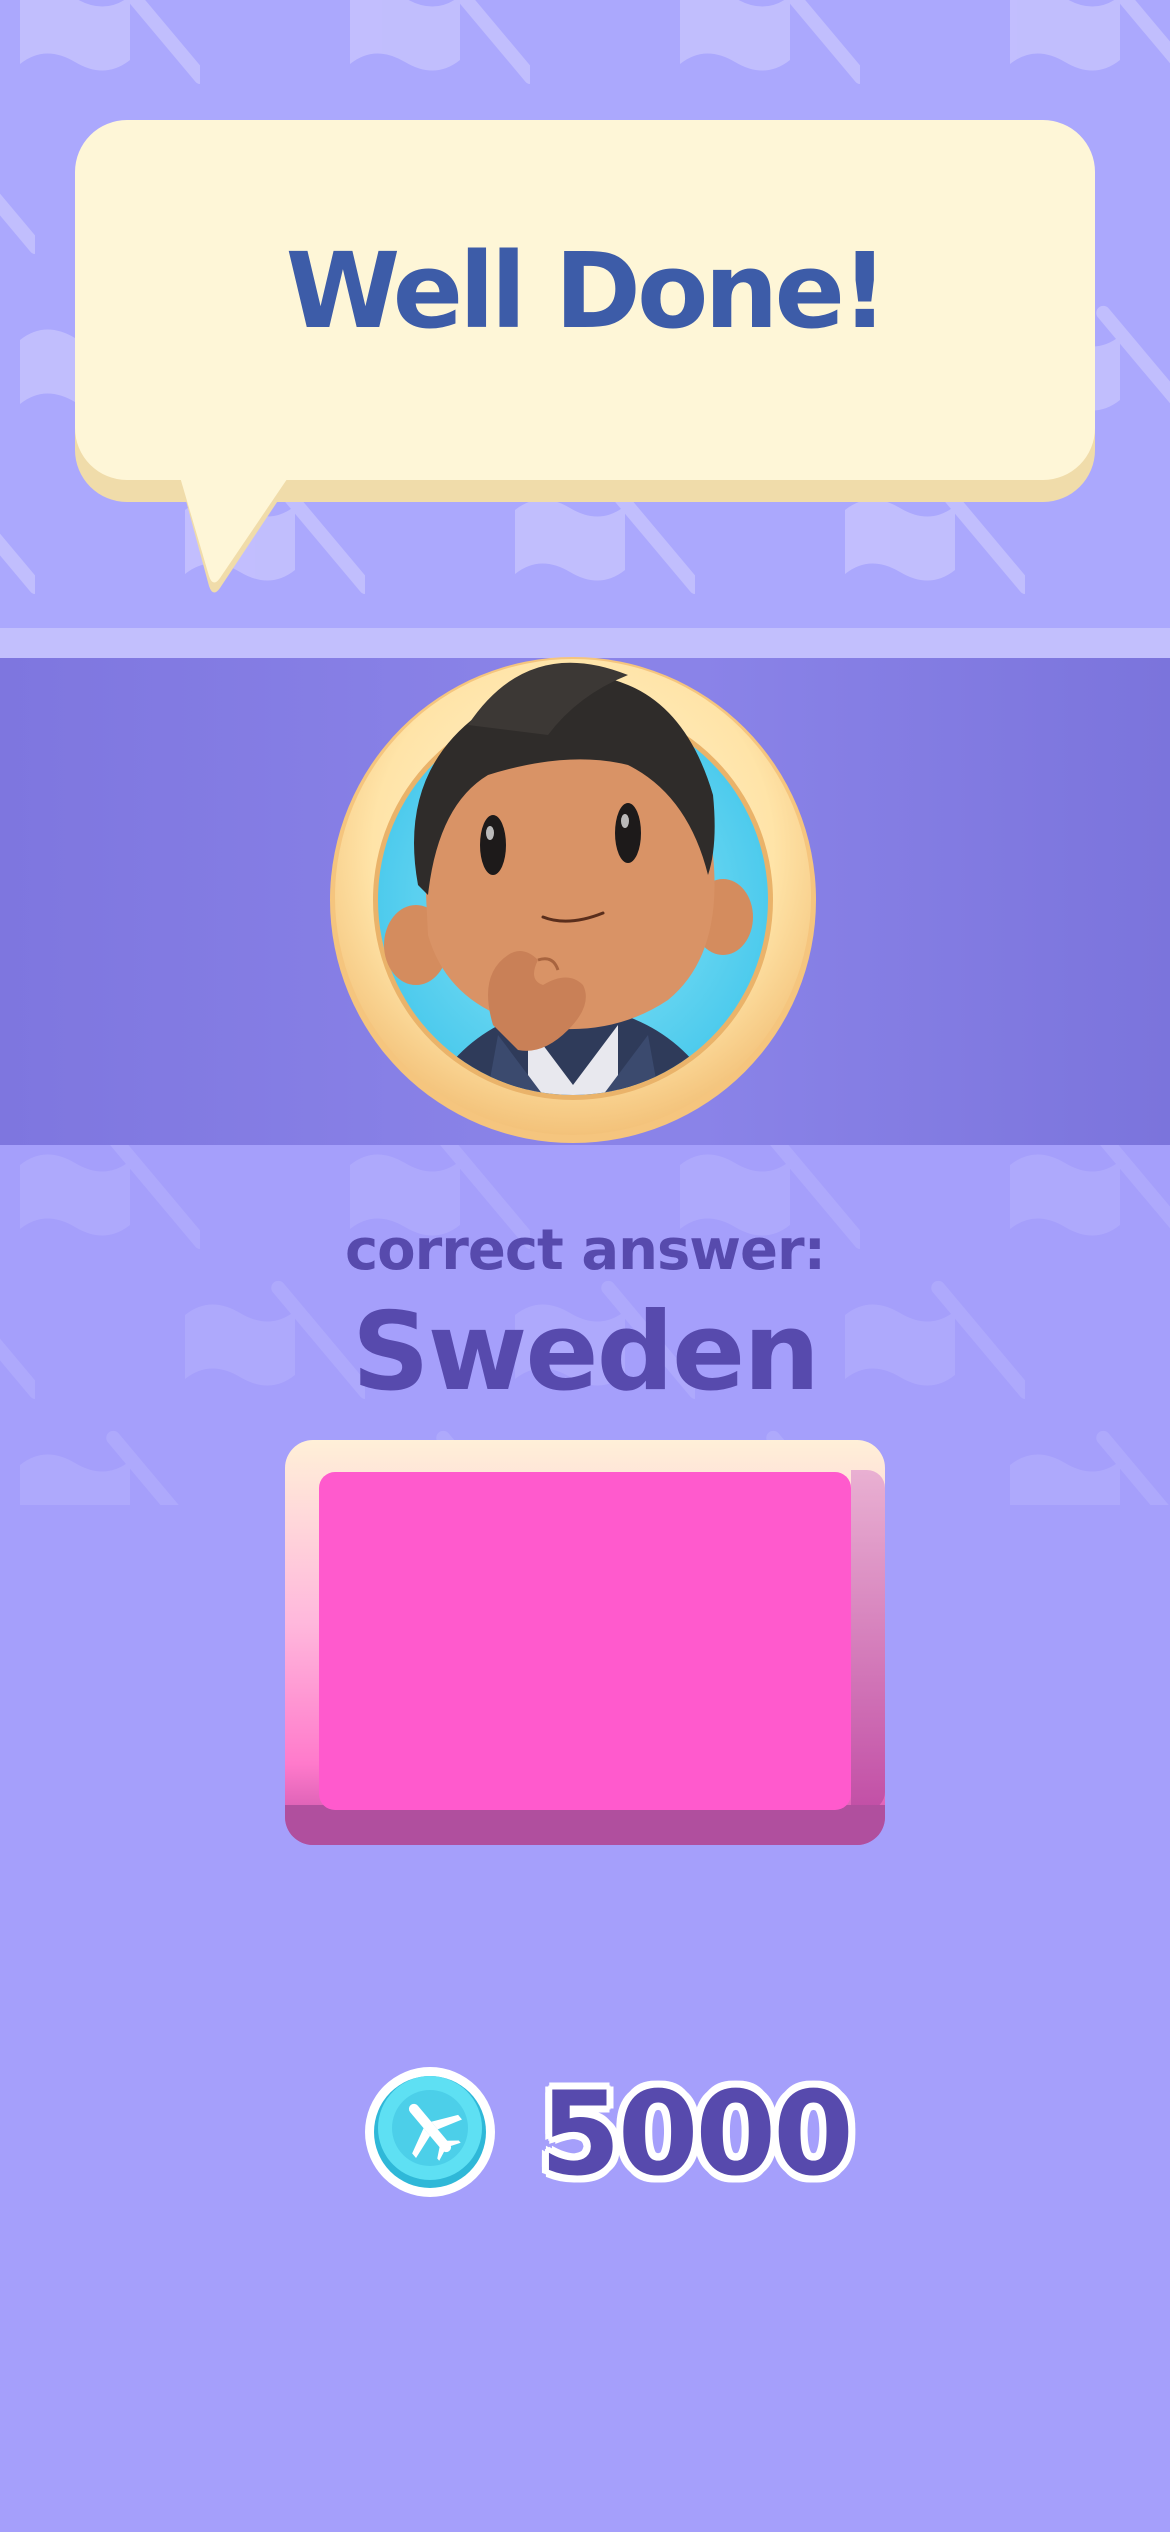  I want to click on plane-coin-icon, so click(430, 2132).